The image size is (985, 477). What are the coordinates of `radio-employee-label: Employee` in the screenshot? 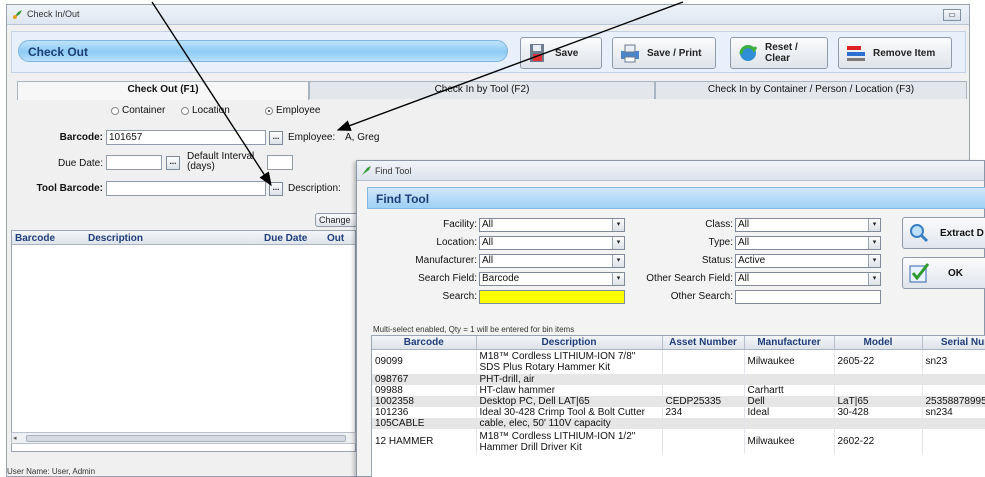 It's located at (298, 110).